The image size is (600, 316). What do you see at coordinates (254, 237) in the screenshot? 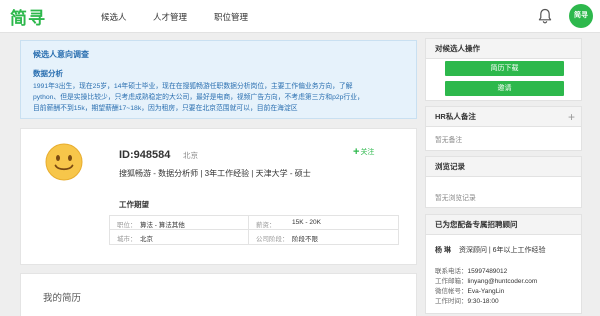
I see `table-row: 城市： 北京 公司阶段： 阶段不限` at bounding box center [254, 237].